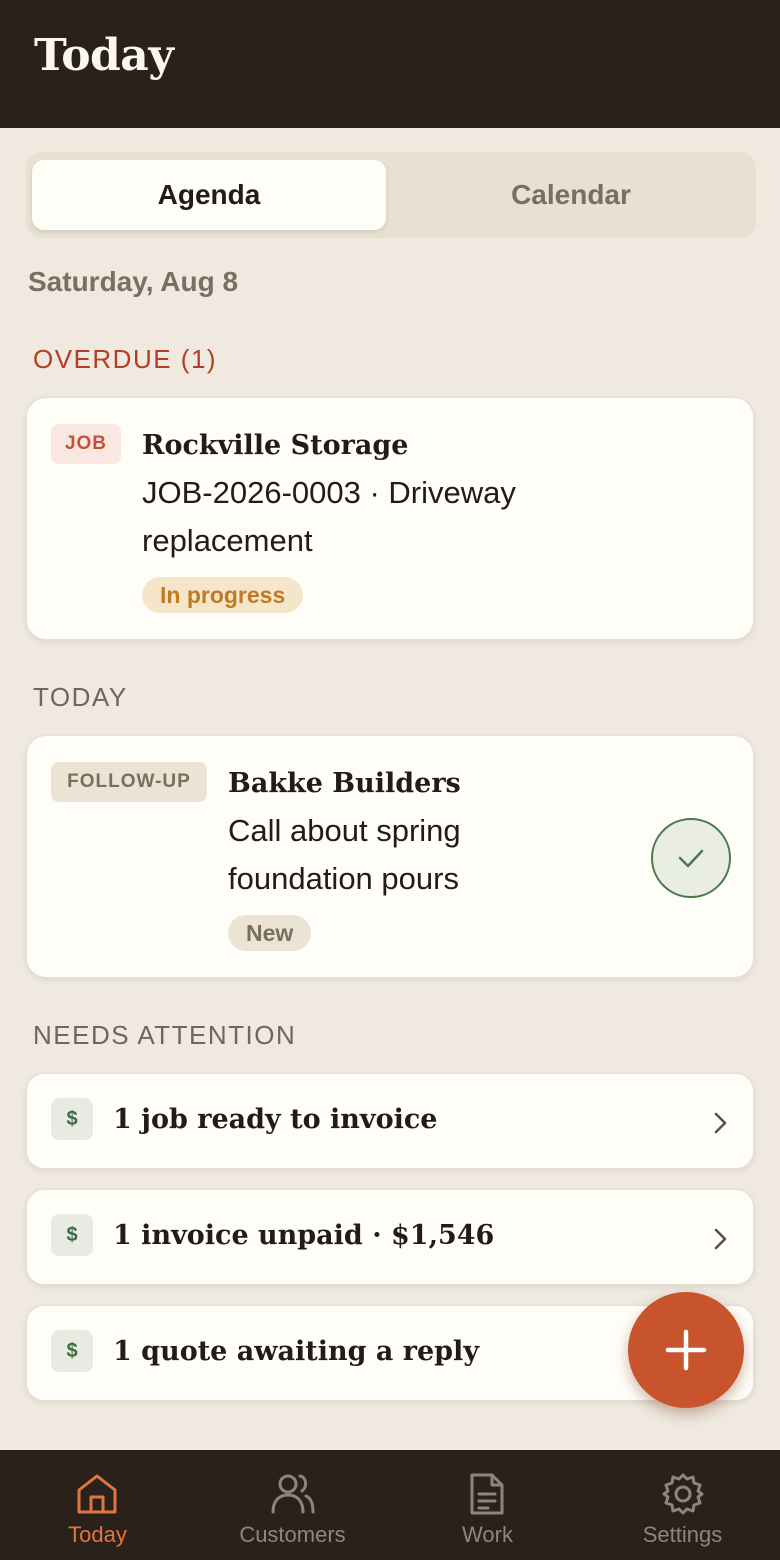  I want to click on status-badge: New, so click(270, 933).